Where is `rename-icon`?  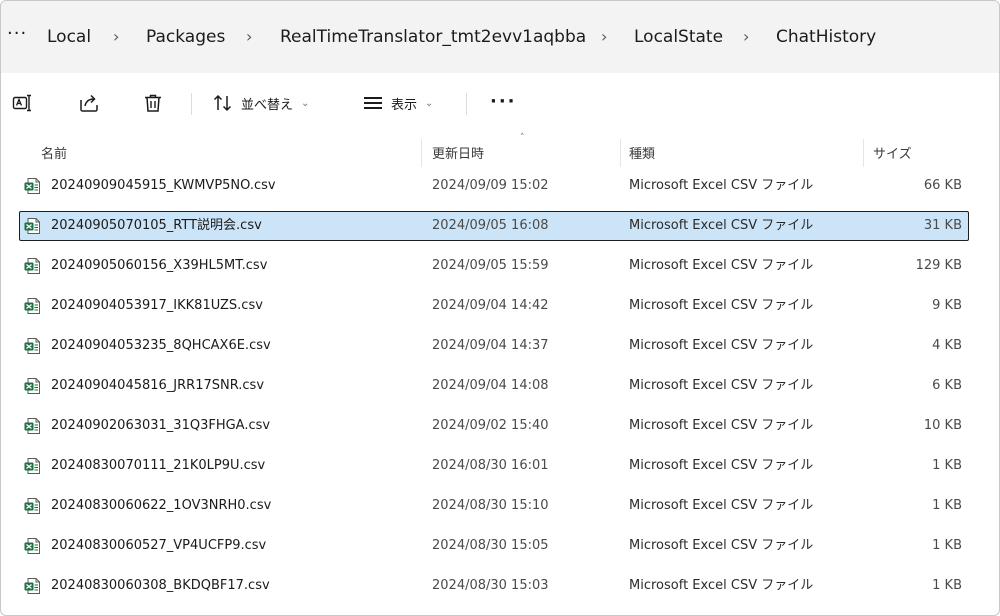 rename-icon is located at coordinates (21, 103).